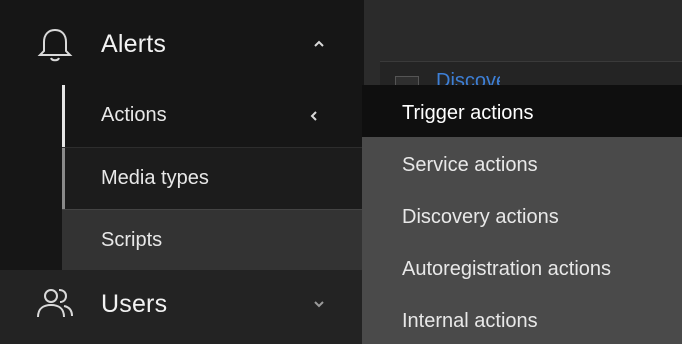  Describe the element at coordinates (470, 165) in the screenshot. I see `menu-item-label: Service actions` at that location.